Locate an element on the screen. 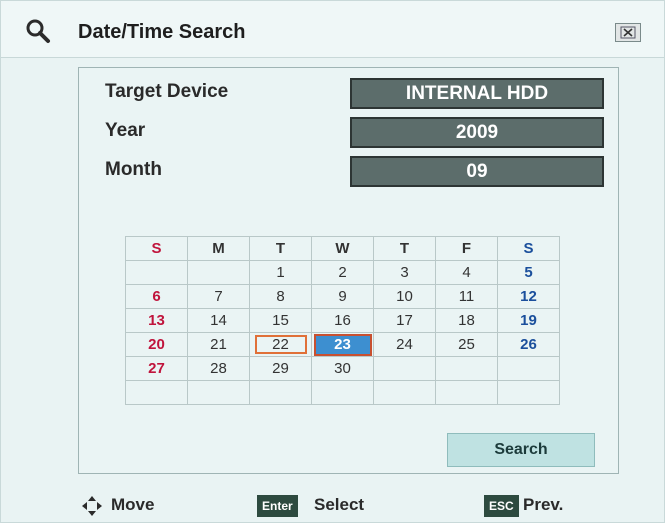  calendar-day-cell: 3 is located at coordinates (404, 272).